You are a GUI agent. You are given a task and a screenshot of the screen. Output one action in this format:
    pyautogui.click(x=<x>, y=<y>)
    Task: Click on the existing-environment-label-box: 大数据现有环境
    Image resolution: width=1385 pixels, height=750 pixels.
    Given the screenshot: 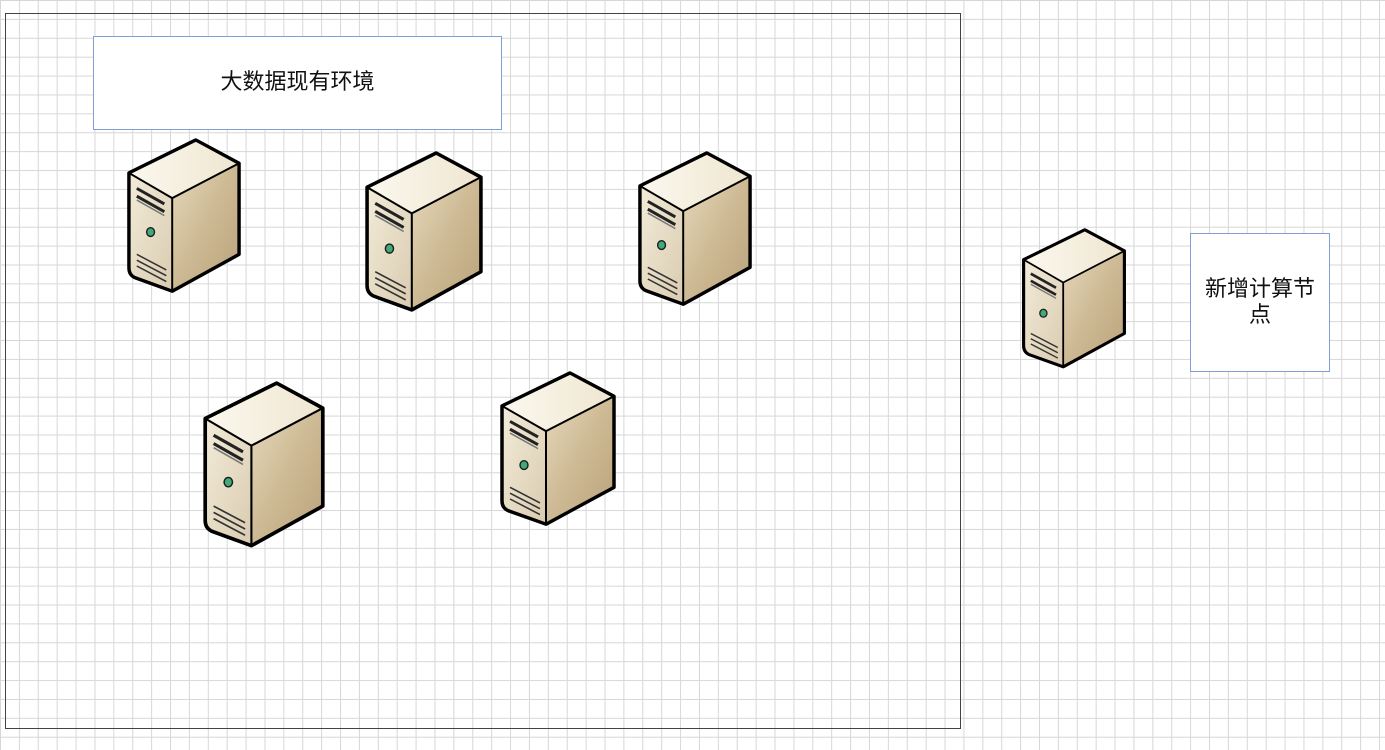 What is the action you would take?
    pyautogui.click(x=297, y=83)
    